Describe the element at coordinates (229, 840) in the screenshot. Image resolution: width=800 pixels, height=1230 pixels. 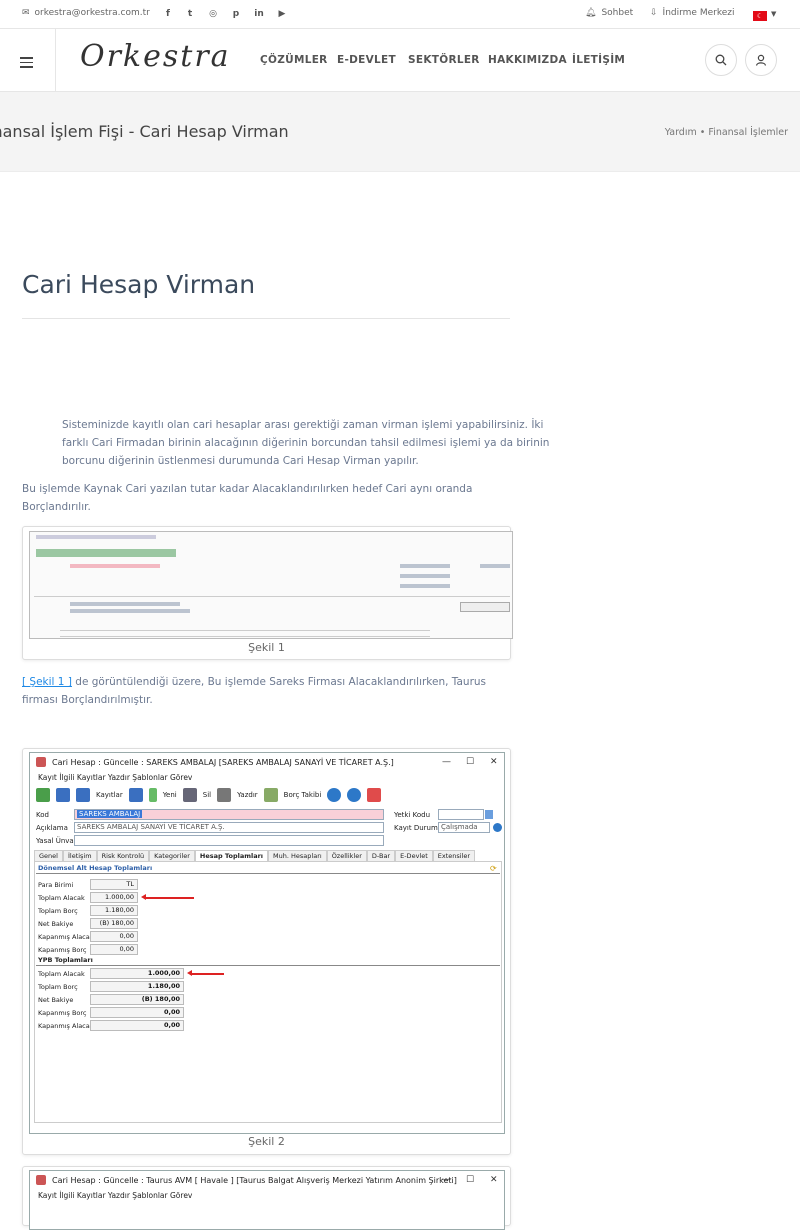
I see `yasal-unvan-field` at that location.